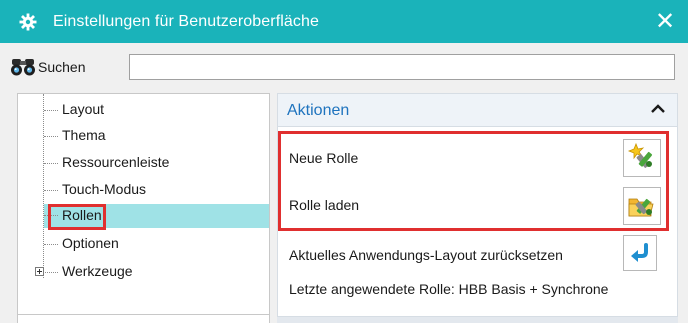  Describe the element at coordinates (143, 110) in the screenshot. I see `tree-item-layout: Layout` at that location.